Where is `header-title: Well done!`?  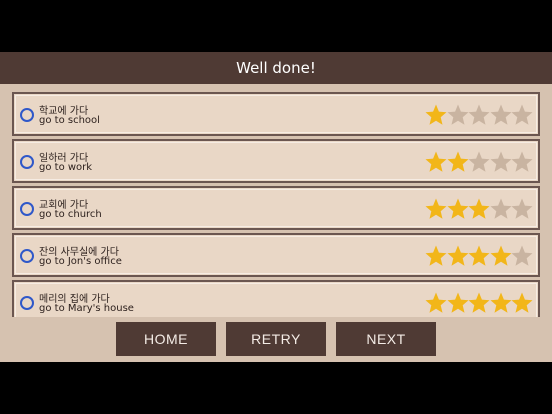
header-title: Well done! is located at coordinates (276, 68).